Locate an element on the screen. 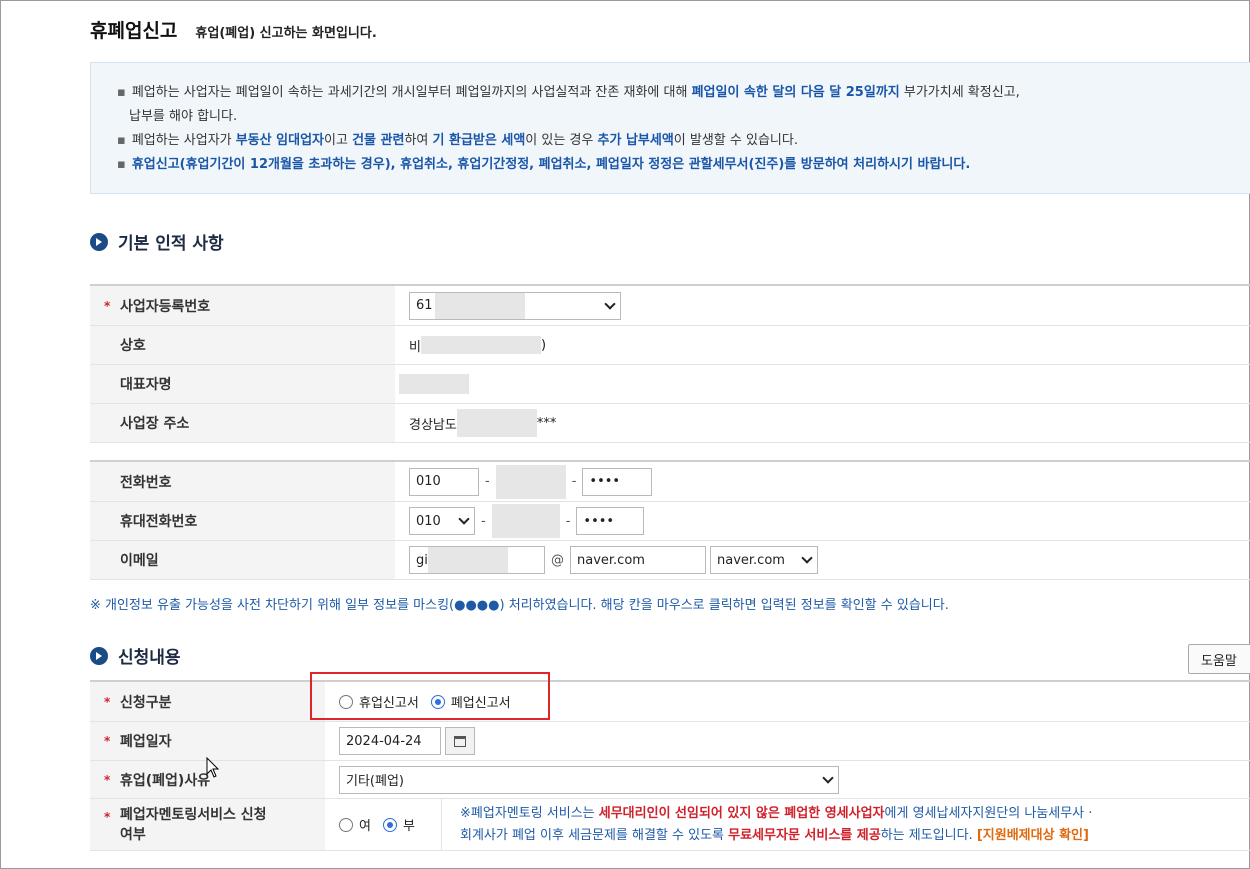 This screenshot has height=869, width=1250. page-header: 휴폐업신고 휴업(폐업) 신고하는 화면입니다. is located at coordinates (233, 29).